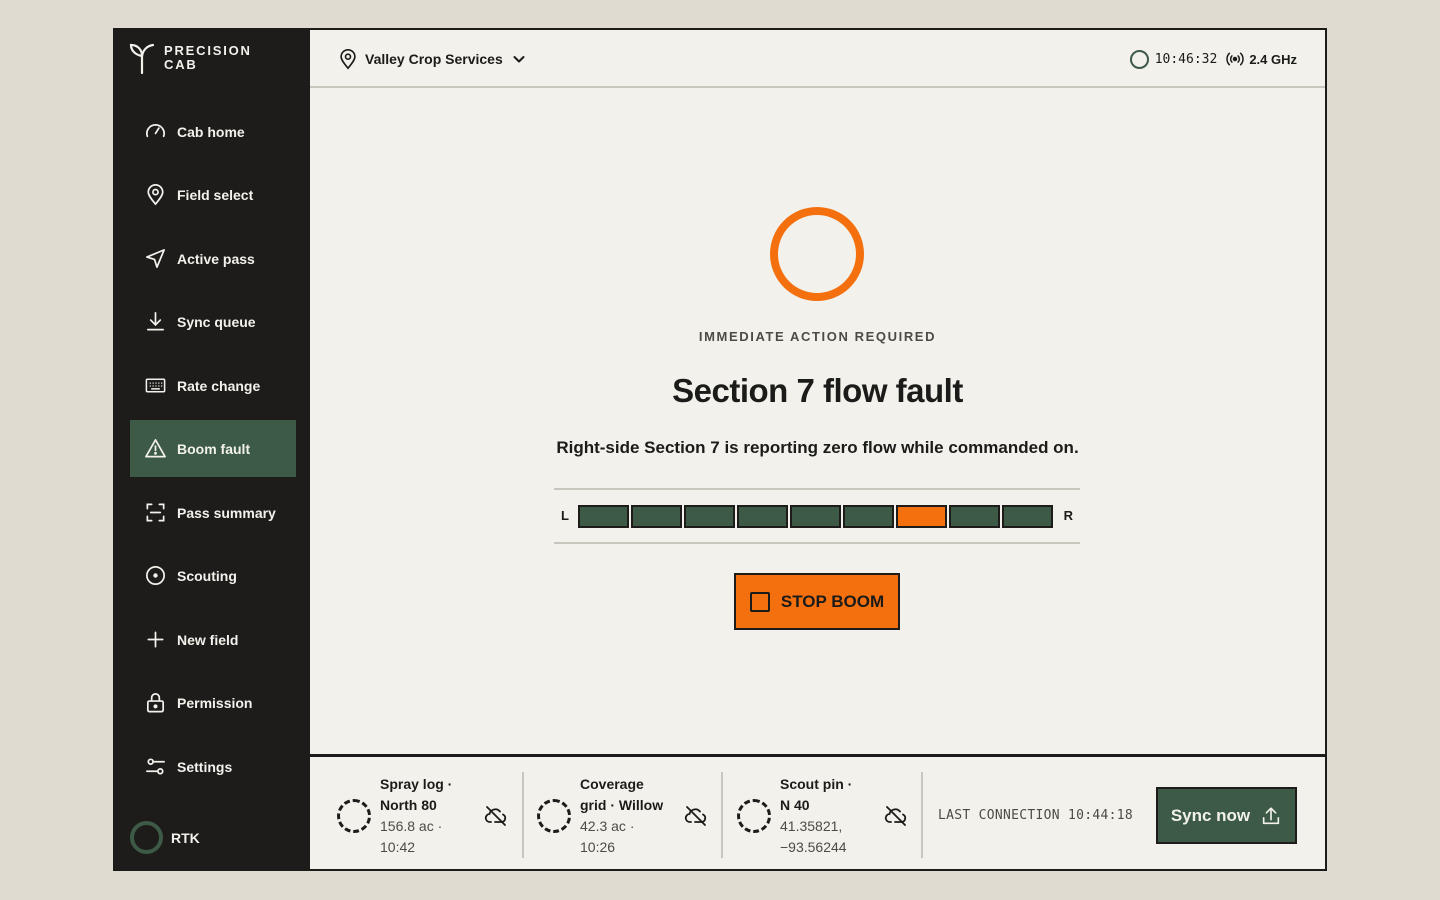 The width and height of the screenshot is (1440, 900). I want to click on rtk-status-icon, so click(146, 837).